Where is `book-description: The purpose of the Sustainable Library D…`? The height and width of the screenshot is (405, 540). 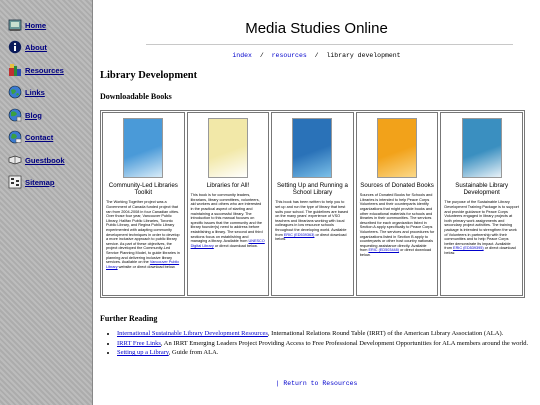
book-description: The purpose of the Sustainable Library D… is located at coordinates (481, 227).